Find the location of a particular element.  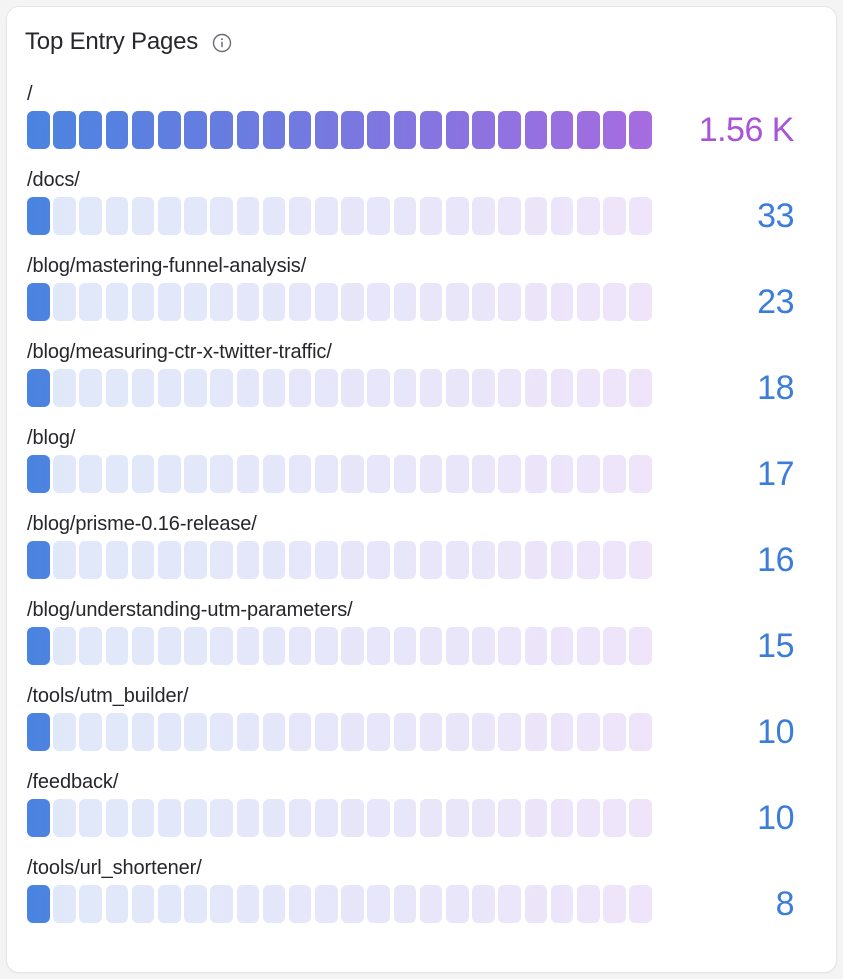

entry-page-bar-row: 18 is located at coordinates (423, 388).